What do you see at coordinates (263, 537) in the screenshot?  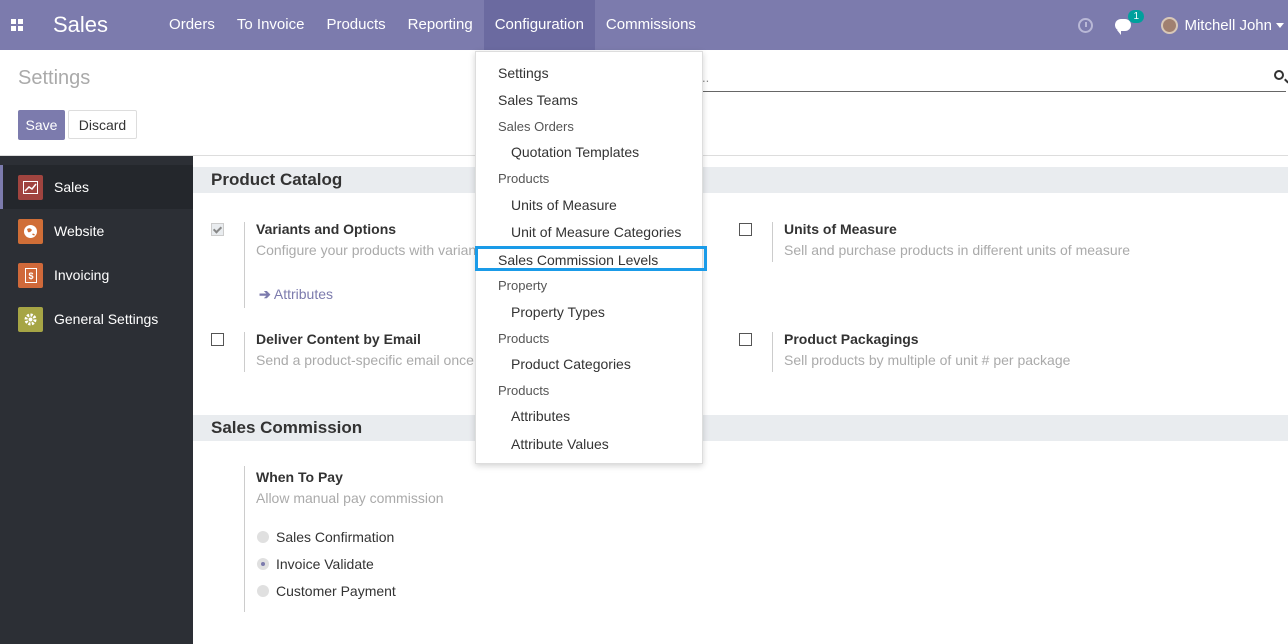 I see `radio-sales-confirmation` at bounding box center [263, 537].